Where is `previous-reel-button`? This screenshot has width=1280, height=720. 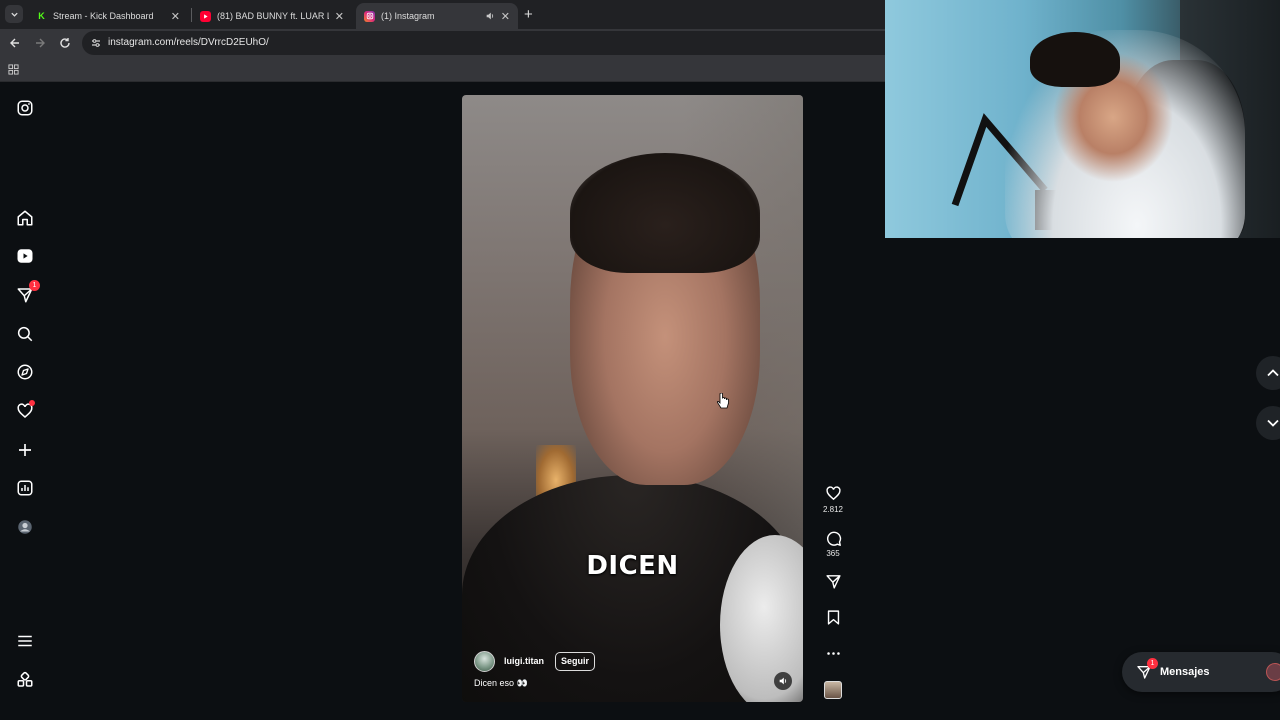
previous-reel-button is located at coordinates (1268, 373).